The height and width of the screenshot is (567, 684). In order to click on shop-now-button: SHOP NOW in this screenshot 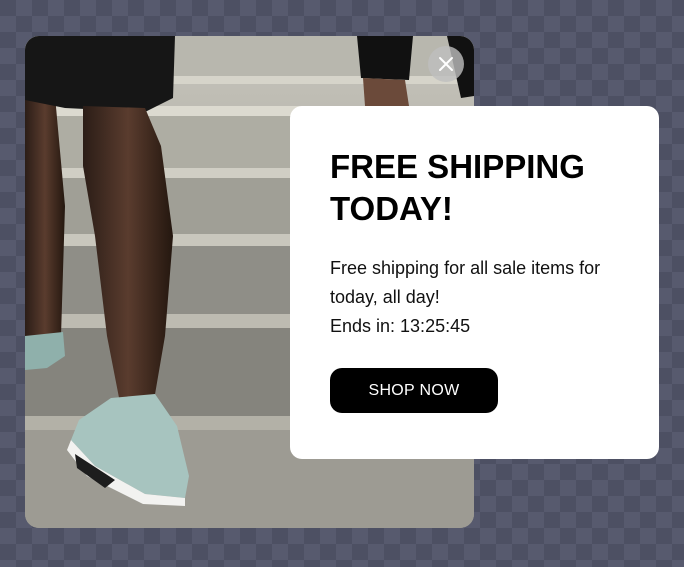, I will do `click(414, 390)`.